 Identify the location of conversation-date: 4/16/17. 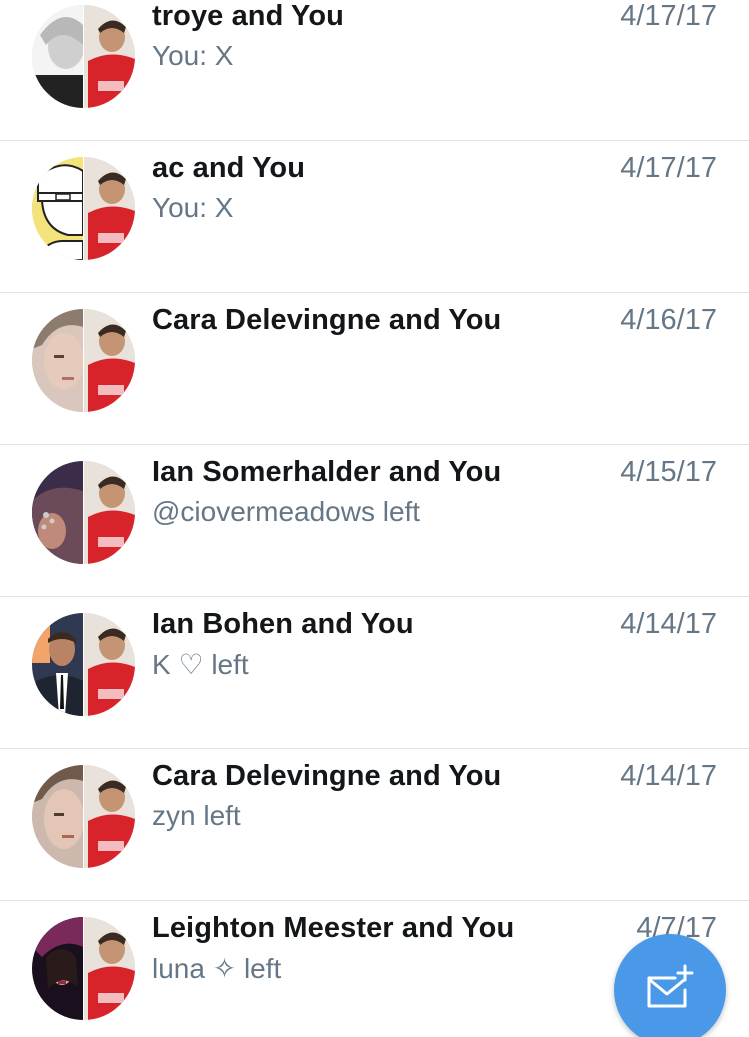
(668, 320).